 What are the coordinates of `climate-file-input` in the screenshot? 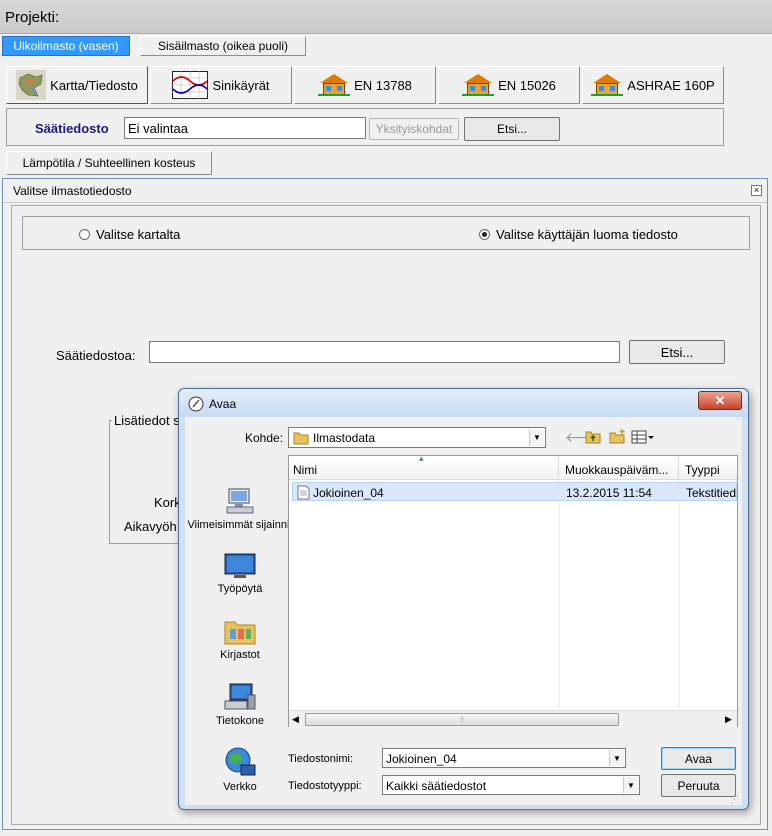 It's located at (384, 352).